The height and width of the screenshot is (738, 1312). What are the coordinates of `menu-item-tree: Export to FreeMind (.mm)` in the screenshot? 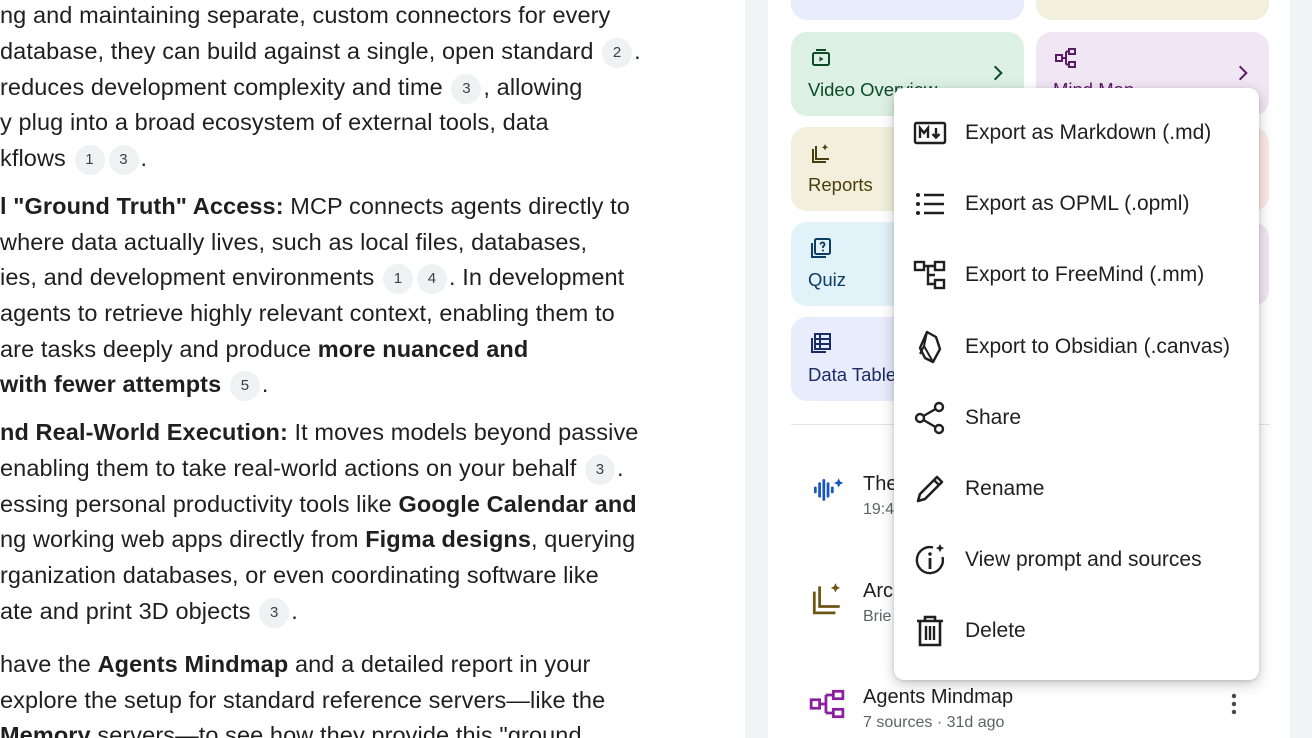 It's located at (1076, 276).